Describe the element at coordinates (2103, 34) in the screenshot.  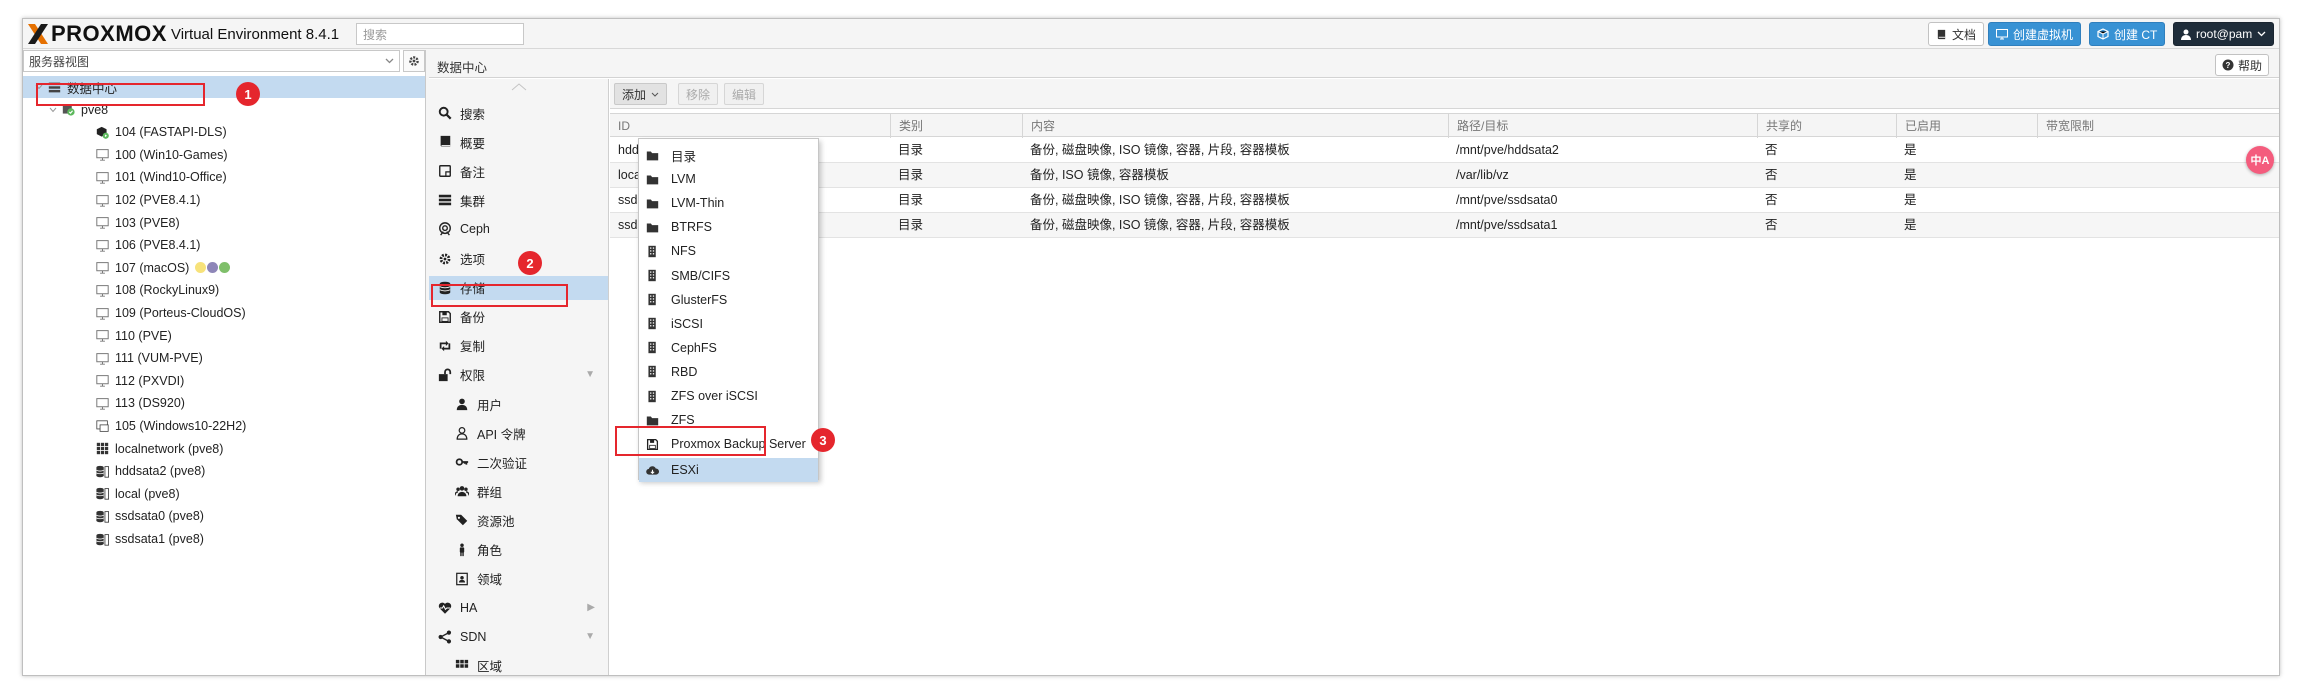
I see `cube-icon` at that location.